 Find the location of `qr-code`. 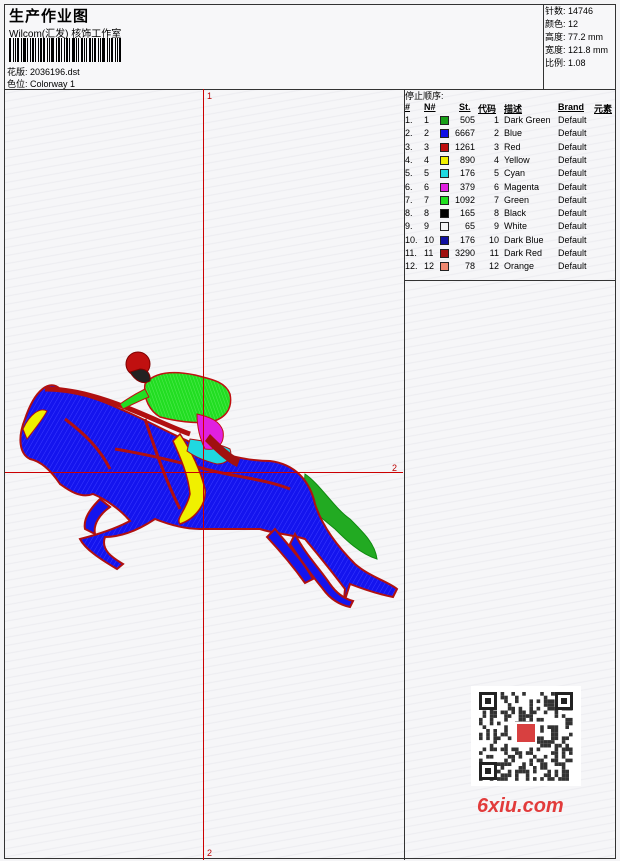

qr-code is located at coordinates (526, 736).